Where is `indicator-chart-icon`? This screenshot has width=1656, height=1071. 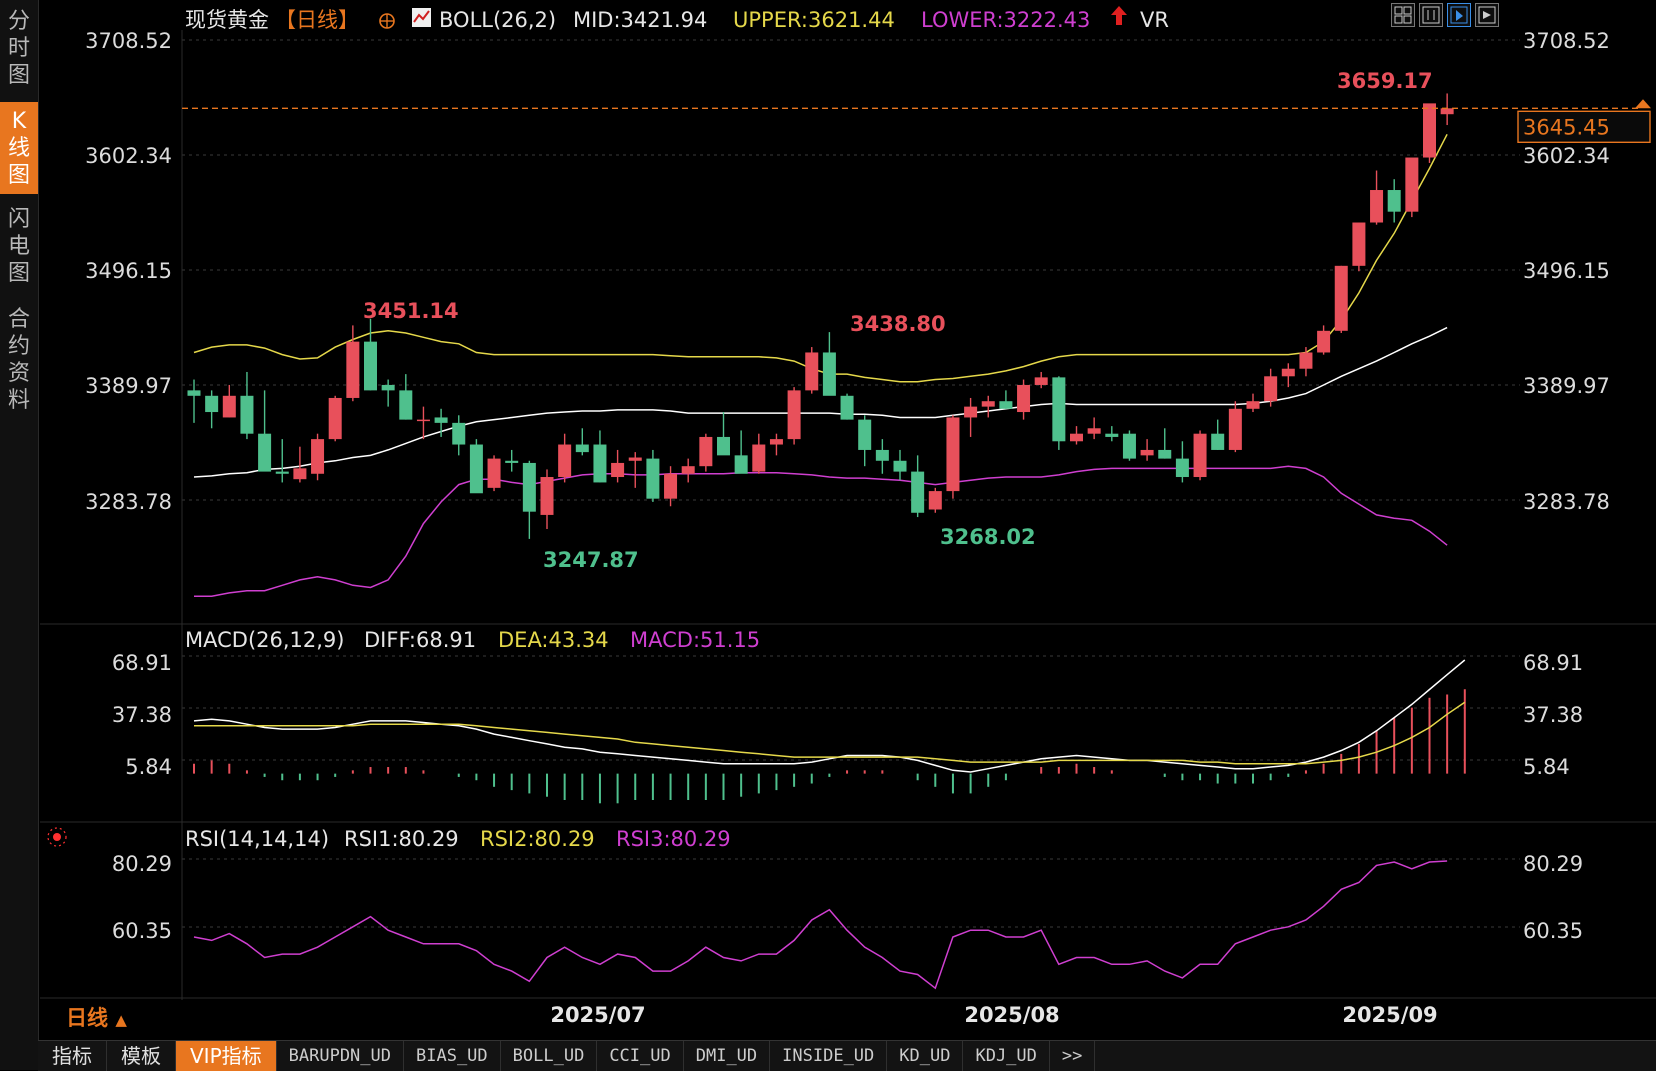
indicator-chart-icon is located at coordinates (421, 17).